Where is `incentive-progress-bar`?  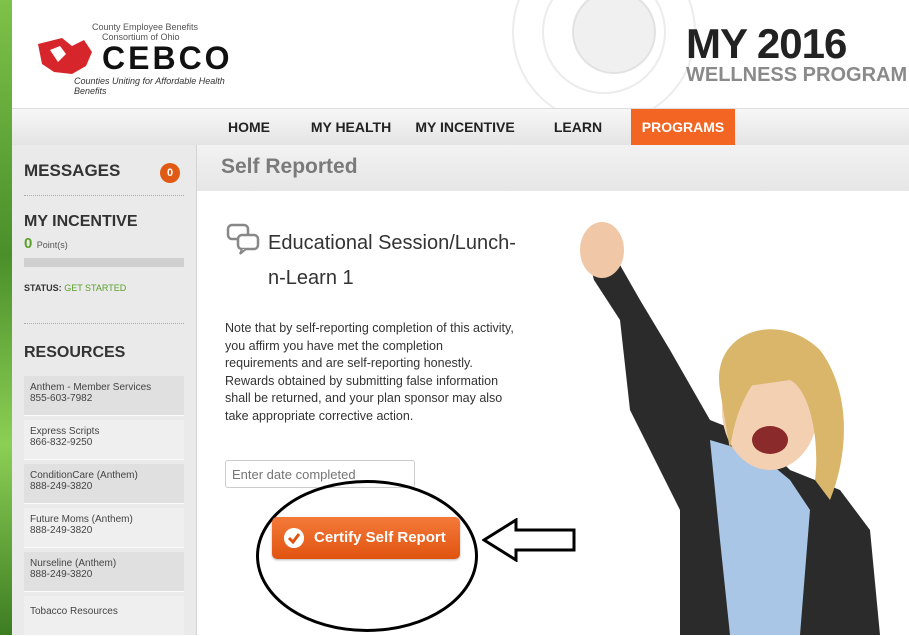
incentive-progress-bar is located at coordinates (104, 262).